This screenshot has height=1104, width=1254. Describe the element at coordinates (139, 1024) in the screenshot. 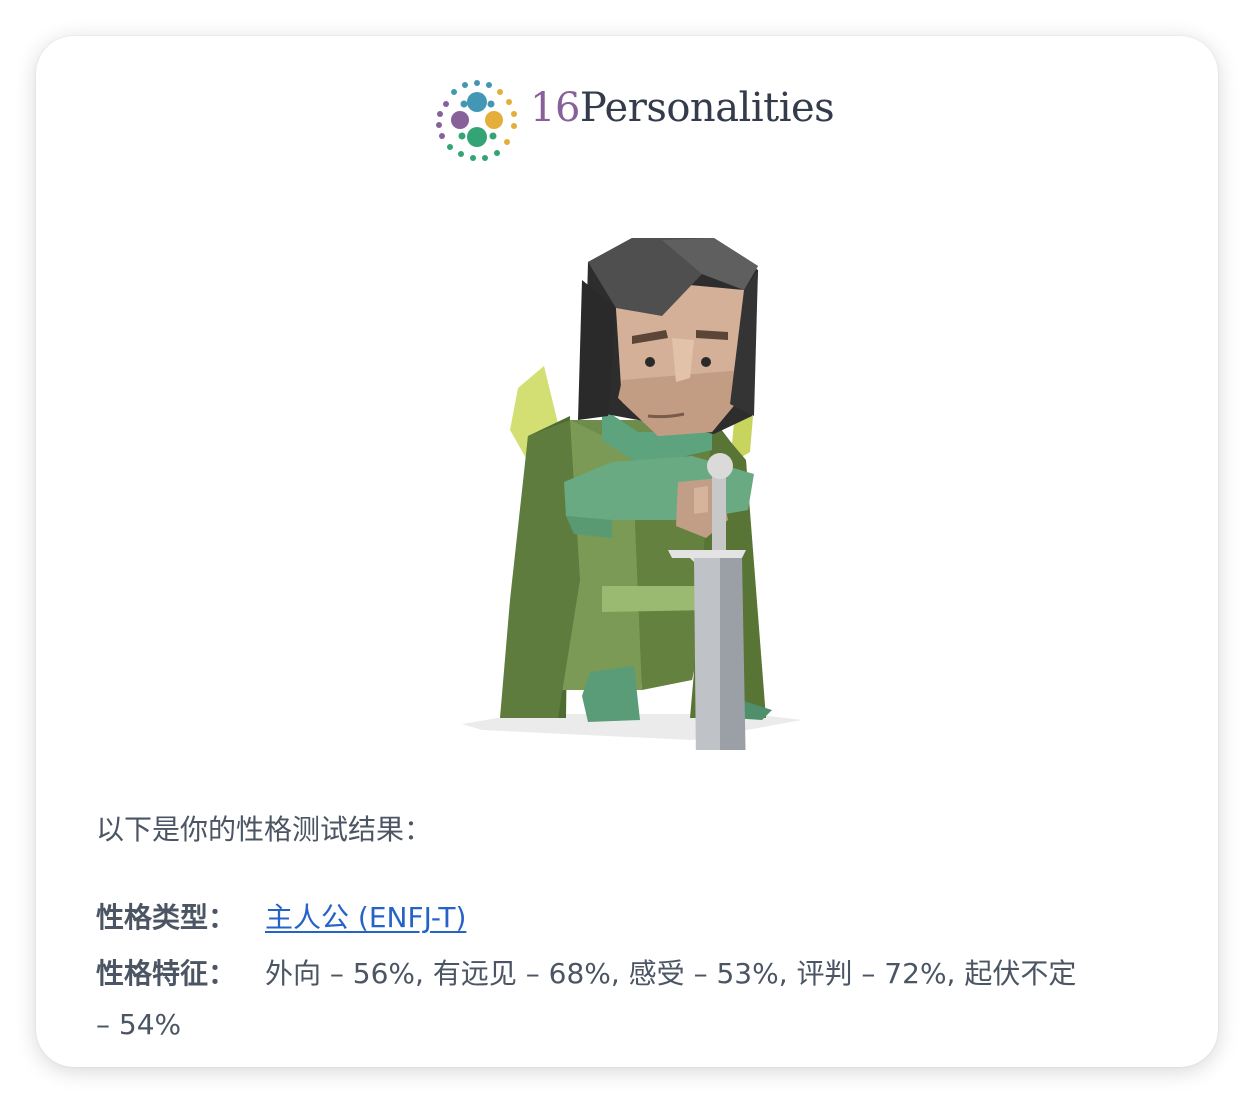

I see `personality-traits-value-continued: – 54%` at that location.